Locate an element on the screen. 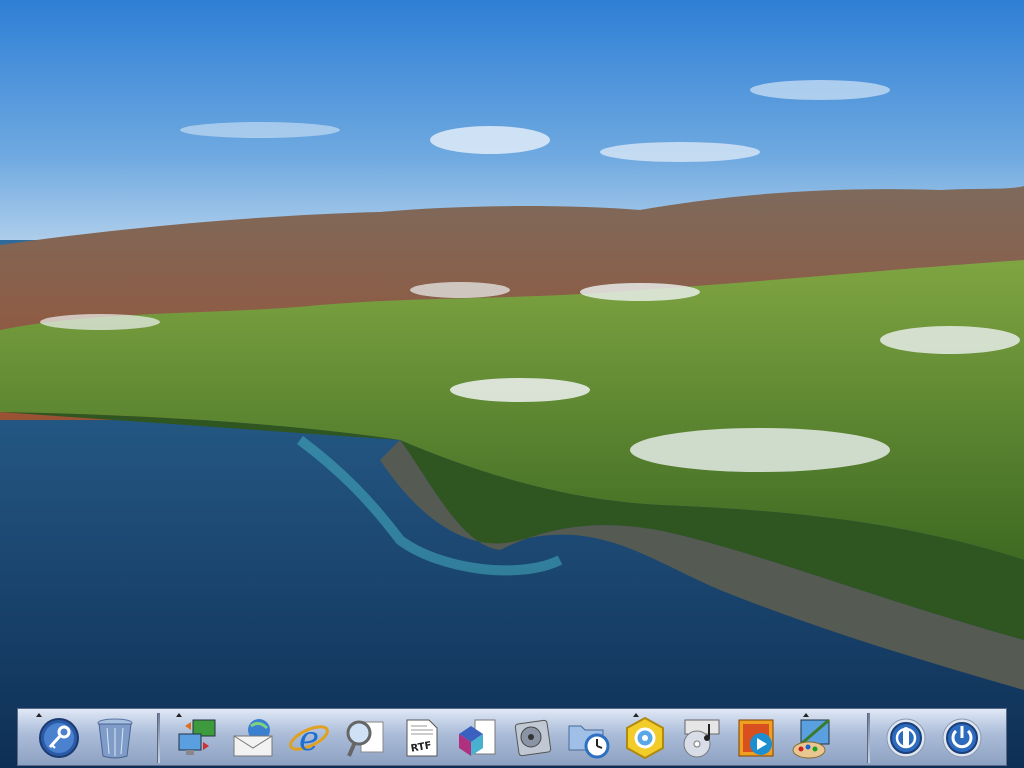 Image resolution: width=1024 pixels, height=768 pixels. shutdown-icon is located at coordinates (962, 738).